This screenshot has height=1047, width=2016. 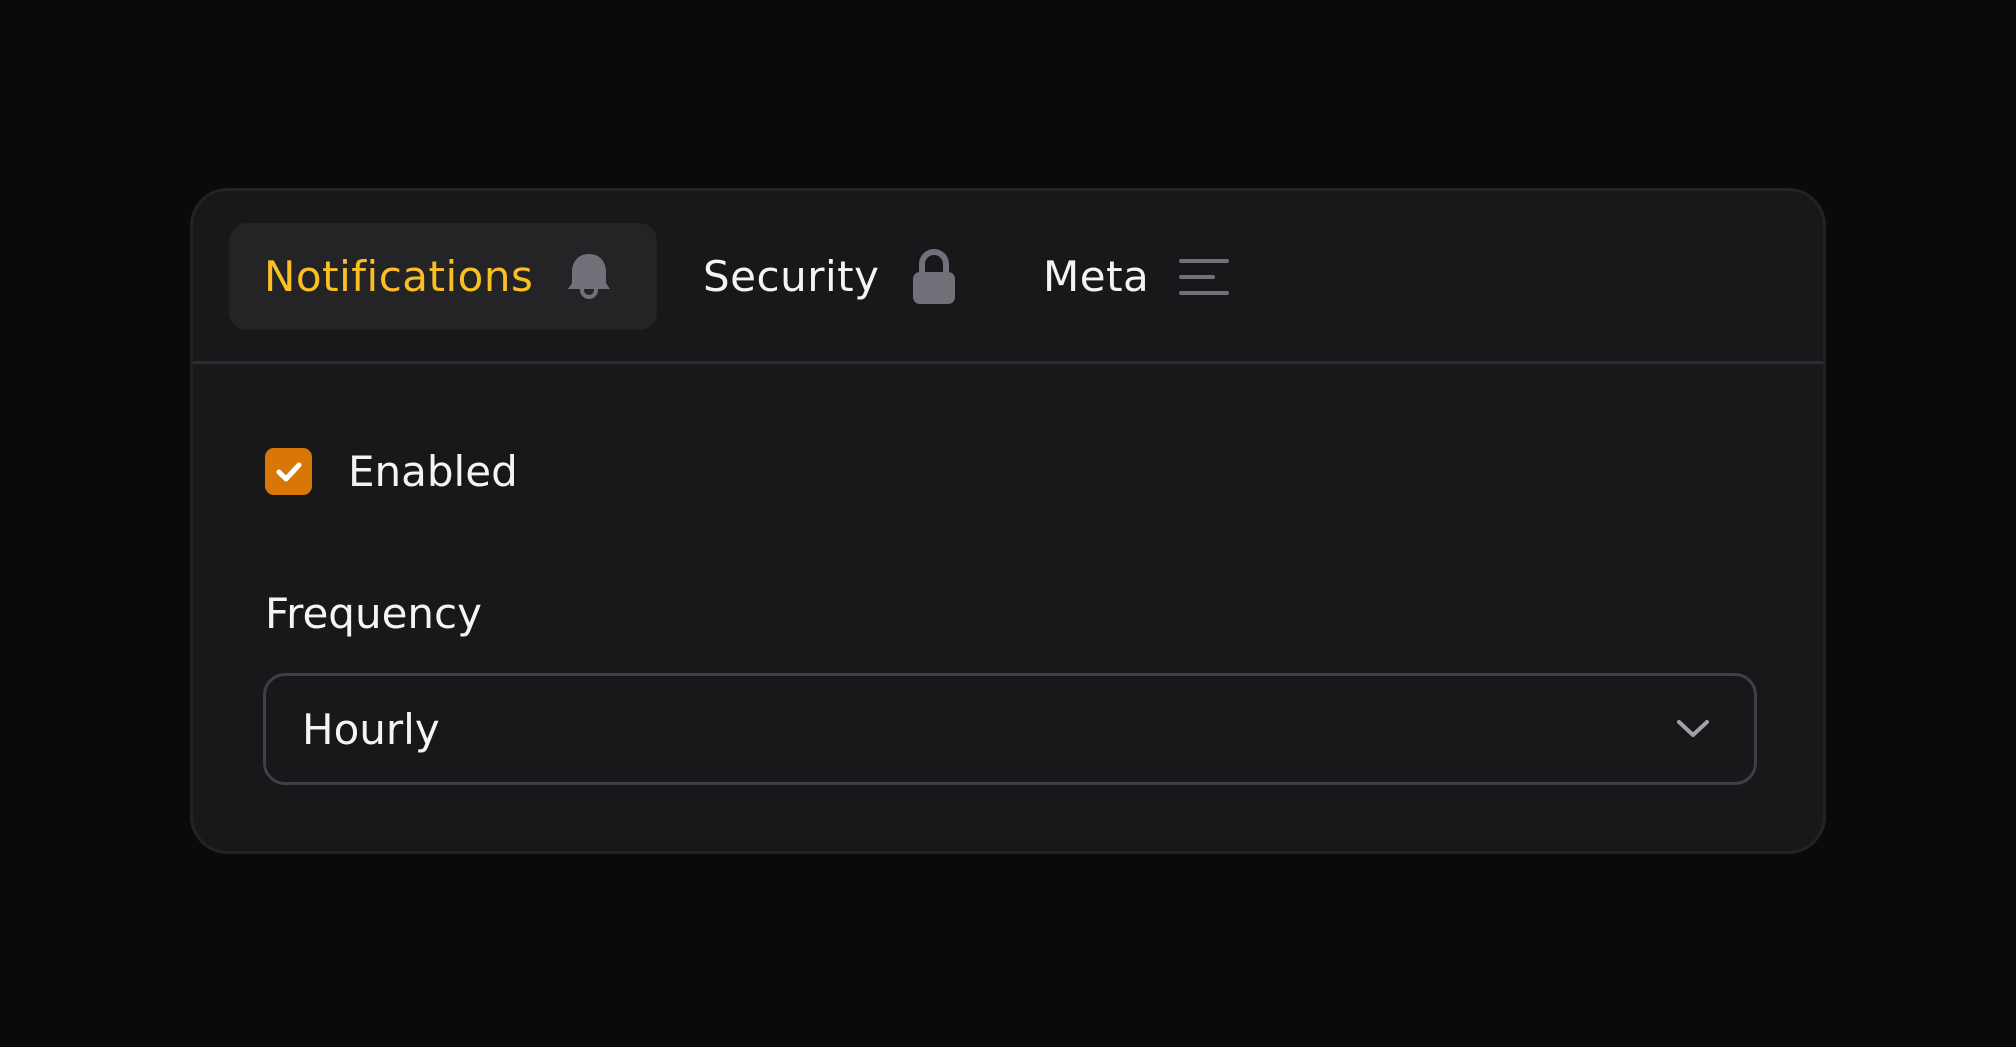 I want to click on enabled-checkbox, so click(x=288, y=471).